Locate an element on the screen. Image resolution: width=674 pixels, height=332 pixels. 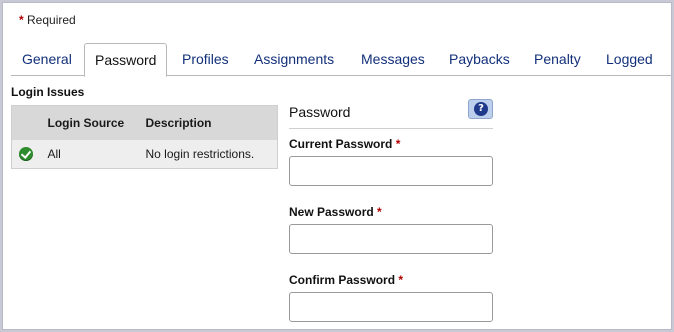
new-password-label-text: New Password is located at coordinates (331, 212).